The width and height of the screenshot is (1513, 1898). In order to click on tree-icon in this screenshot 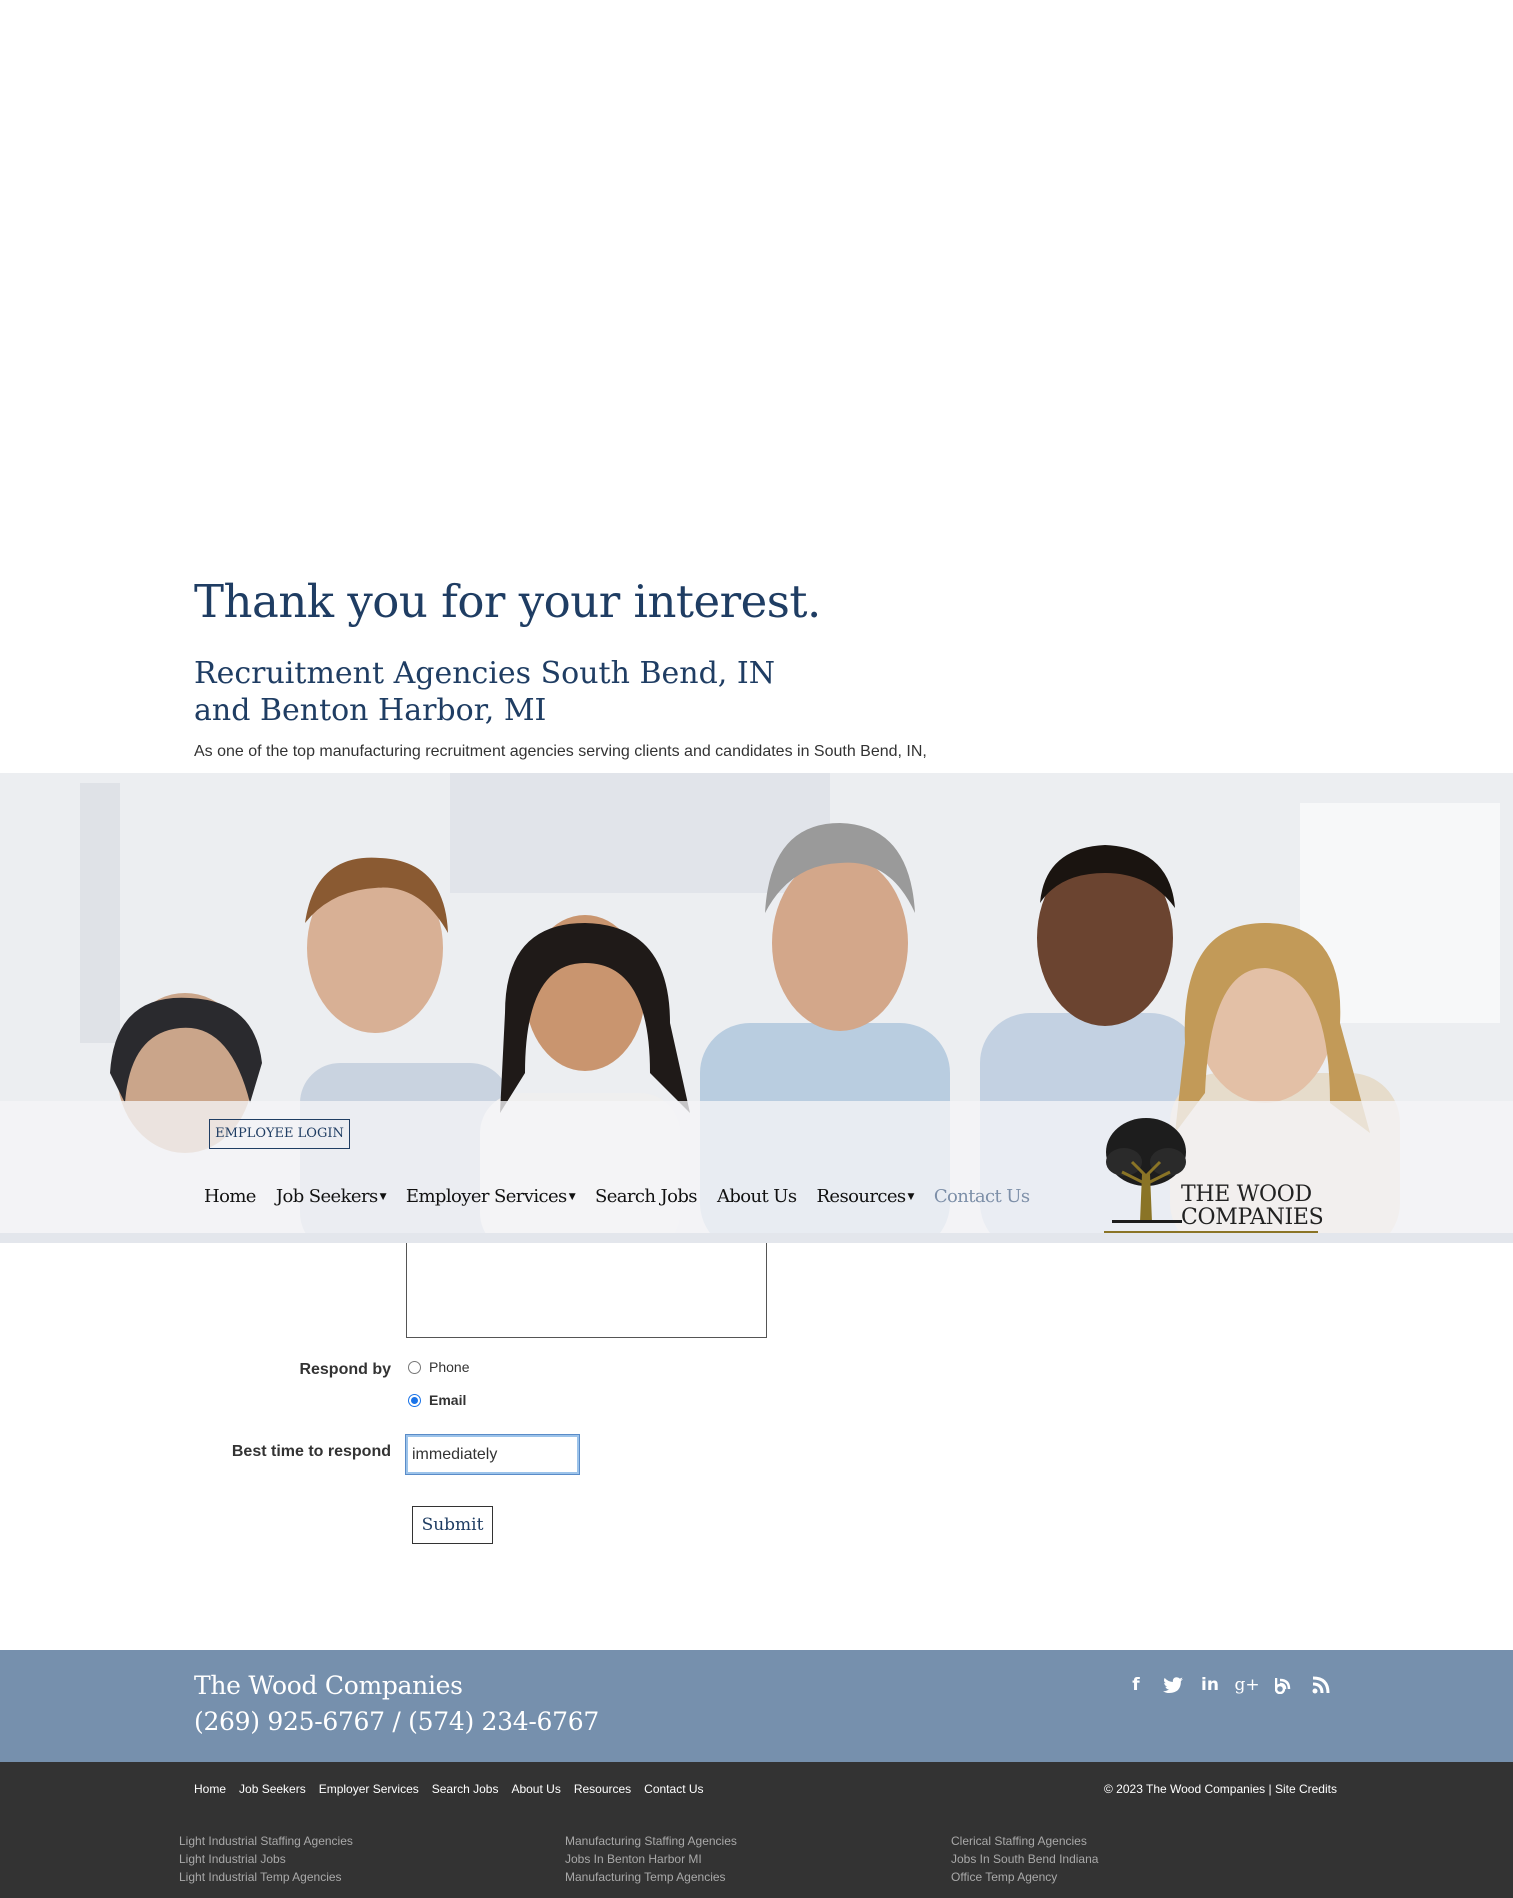, I will do `click(1146, 1170)`.